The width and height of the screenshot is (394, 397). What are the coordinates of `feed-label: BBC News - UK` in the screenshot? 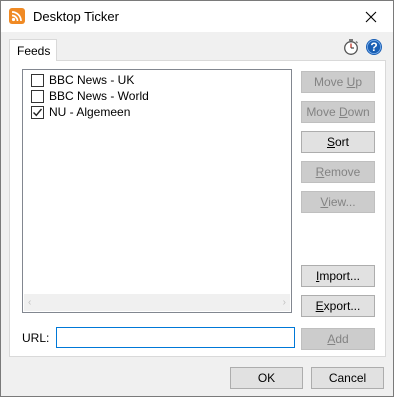 It's located at (92, 80).